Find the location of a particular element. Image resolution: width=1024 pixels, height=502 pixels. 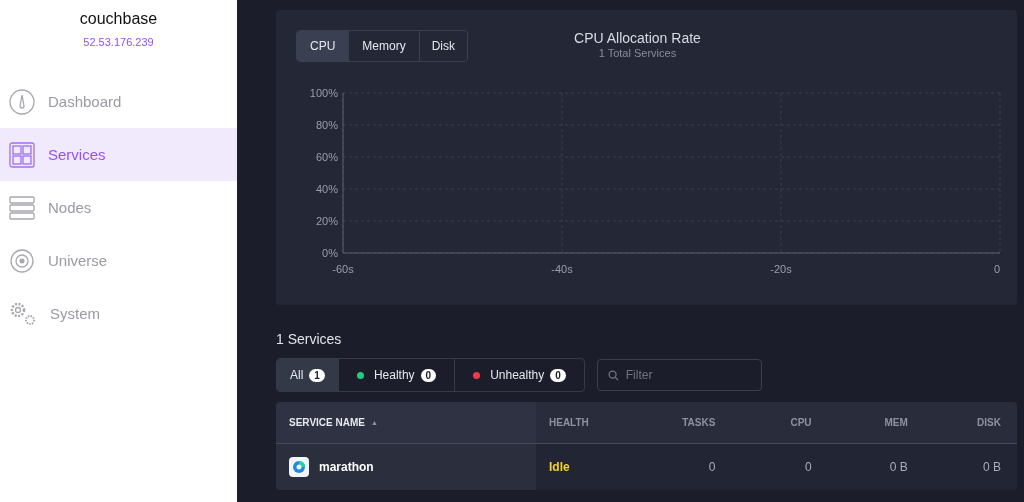

filter-tab: Healthy 0 is located at coordinates (396, 375).